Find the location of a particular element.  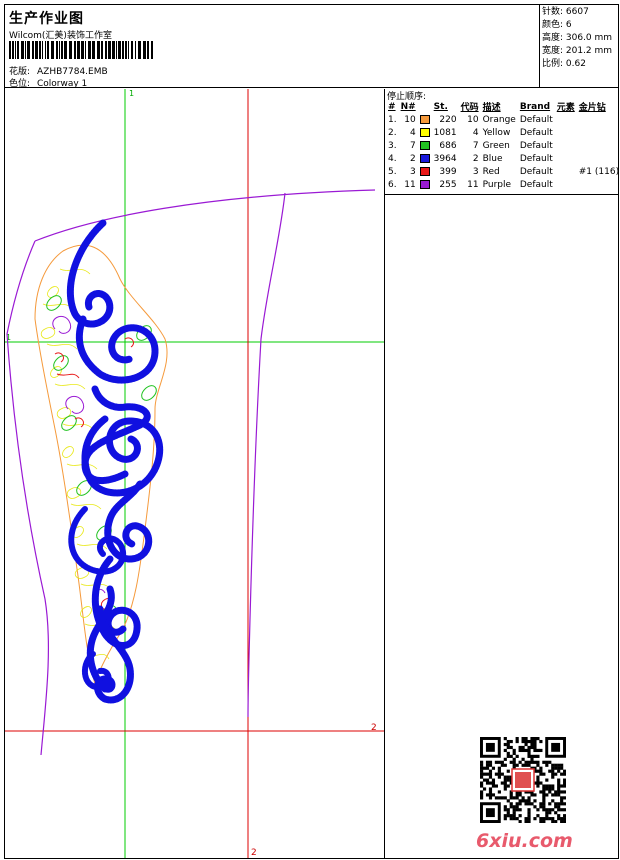

row-needle: 7 is located at coordinates (412, 145).